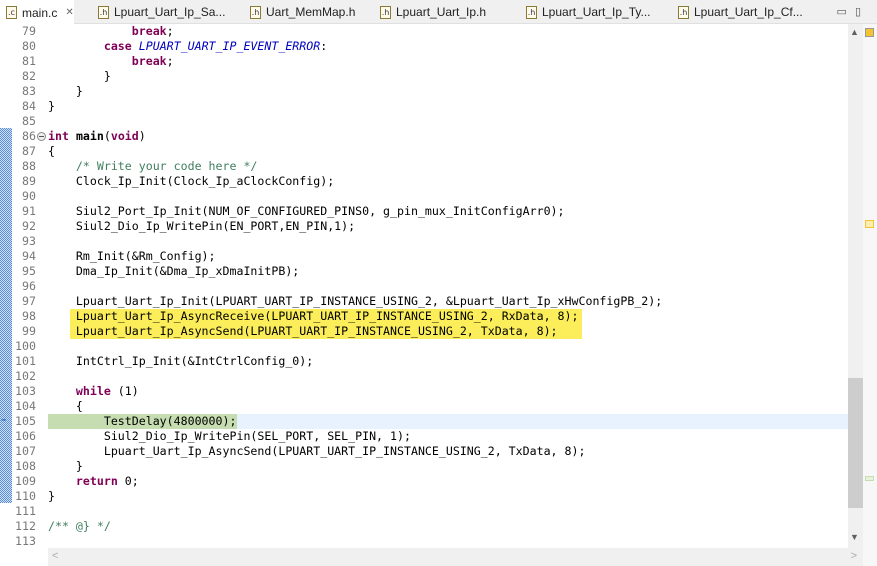  Describe the element at coordinates (107, 136) in the screenshot. I see `code-token: (` at that location.